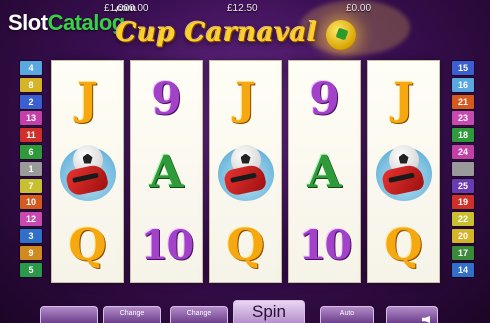  I want to click on left-payline-badge: 6, so click(31, 152).